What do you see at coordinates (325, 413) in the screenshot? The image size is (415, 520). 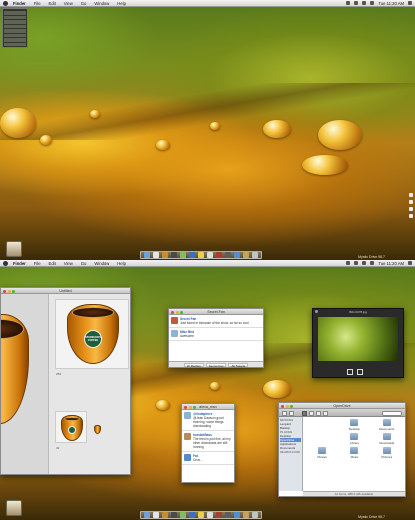 I see `view-coverflow-button` at bounding box center [325, 413].